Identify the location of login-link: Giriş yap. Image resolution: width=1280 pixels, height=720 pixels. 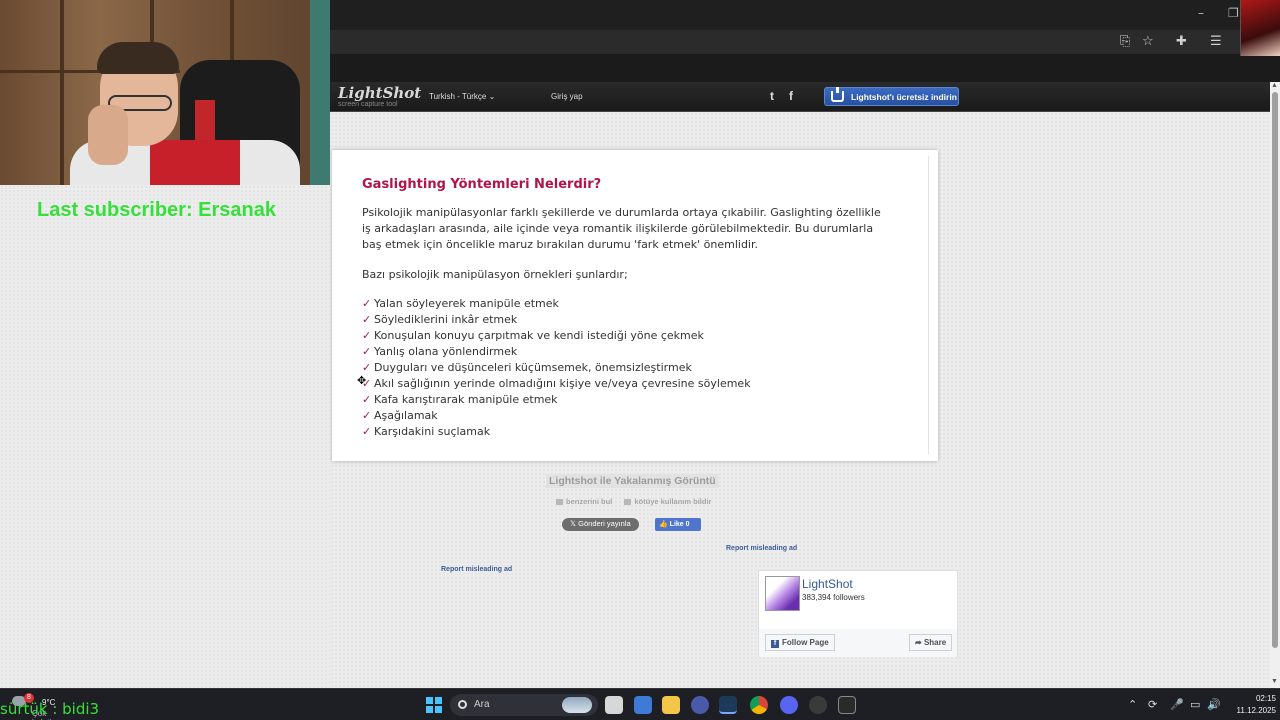
(567, 96).